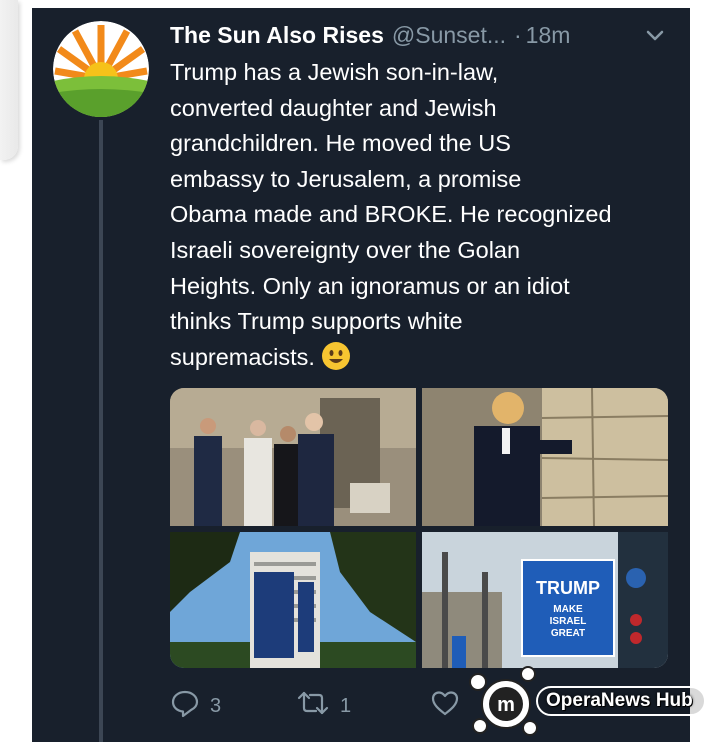 Image resolution: width=720 pixels, height=745 pixels. Describe the element at coordinates (568, 588) in the screenshot. I see `sign-line-1: TRUMP` at that location.